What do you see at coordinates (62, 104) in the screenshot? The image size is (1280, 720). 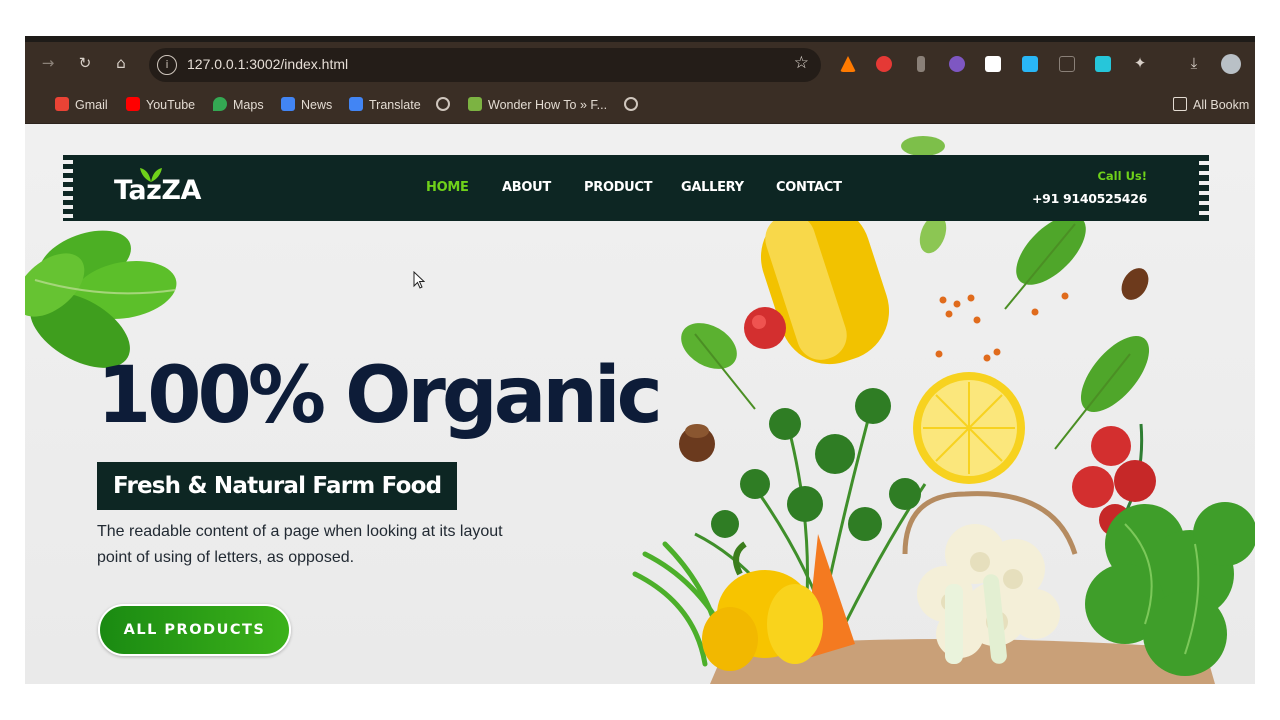 I see `gmail-icon` at bounding box center [62, 104].